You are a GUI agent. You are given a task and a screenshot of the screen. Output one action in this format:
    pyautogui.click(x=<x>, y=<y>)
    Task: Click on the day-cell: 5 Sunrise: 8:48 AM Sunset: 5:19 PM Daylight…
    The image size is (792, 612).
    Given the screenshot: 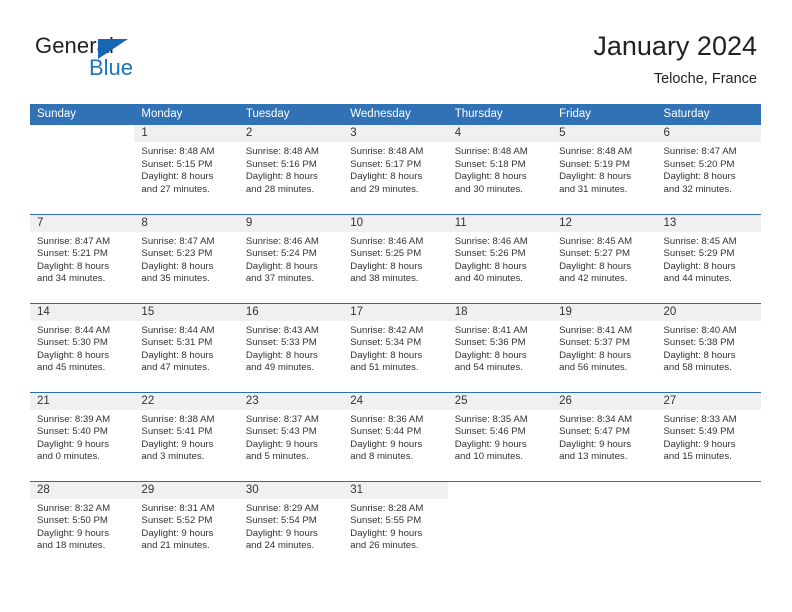 What is the action you would take?
    pyautogui.click(x=604, y=169)
    